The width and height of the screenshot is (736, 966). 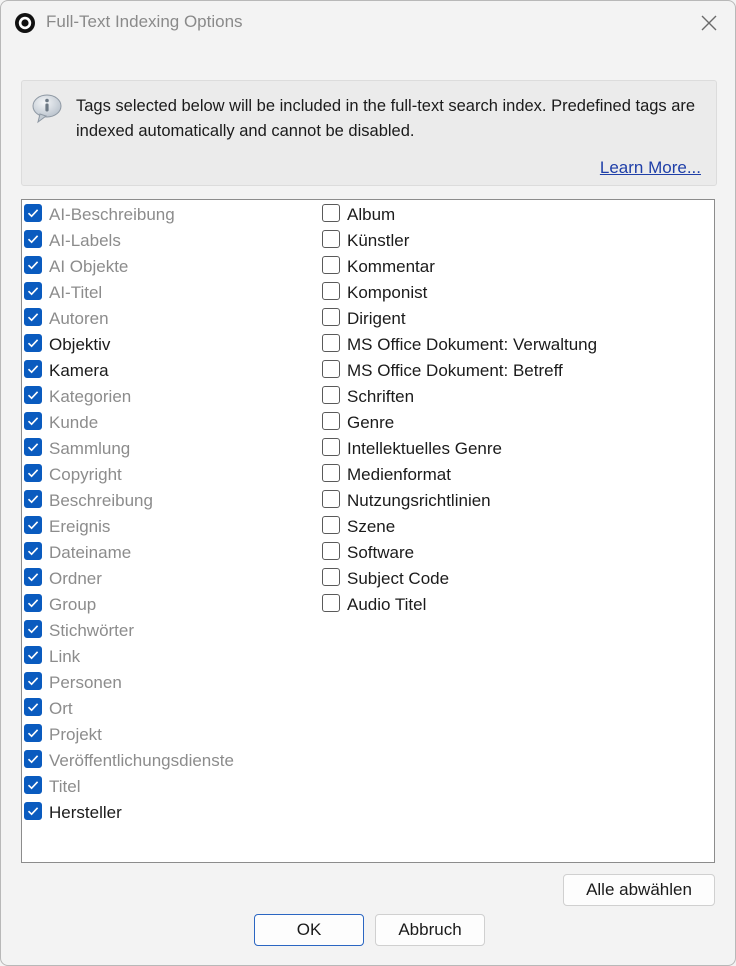 What do you see at coordinates (85, 474) in the screenshot?
I see `tag-label: Copyright` at bounding box center [85, 474].